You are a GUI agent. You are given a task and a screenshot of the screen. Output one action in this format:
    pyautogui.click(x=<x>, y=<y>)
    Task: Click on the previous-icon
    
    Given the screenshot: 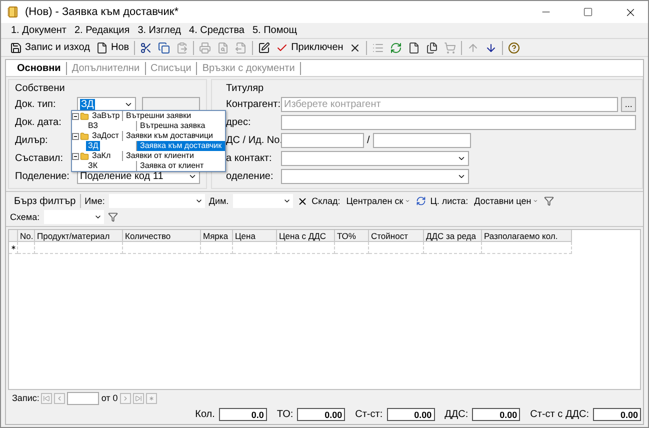 What is the action you would take?
    pyautogui.click(x=60, y=398)
    